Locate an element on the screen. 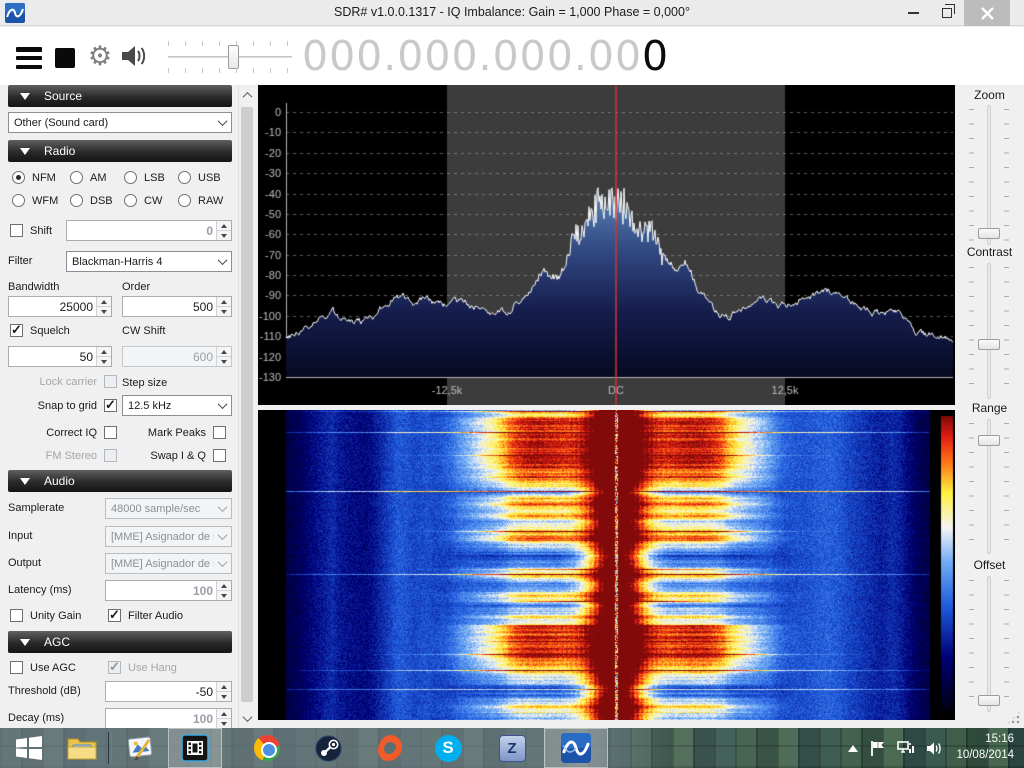 This screenshot has width=1024, height=768. frequency-active-digit: 0 is located at coordinates (655, 56).